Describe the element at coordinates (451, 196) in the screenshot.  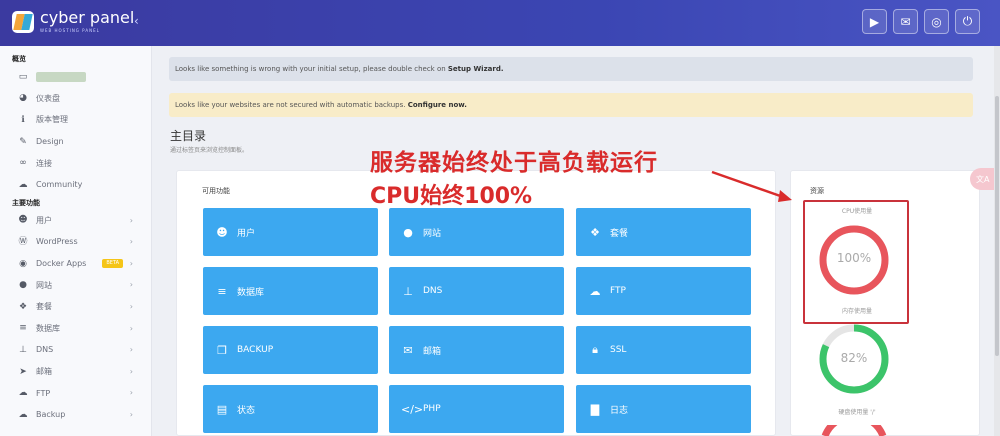
I see `annotation-line2: CPU始终100%` at that location.